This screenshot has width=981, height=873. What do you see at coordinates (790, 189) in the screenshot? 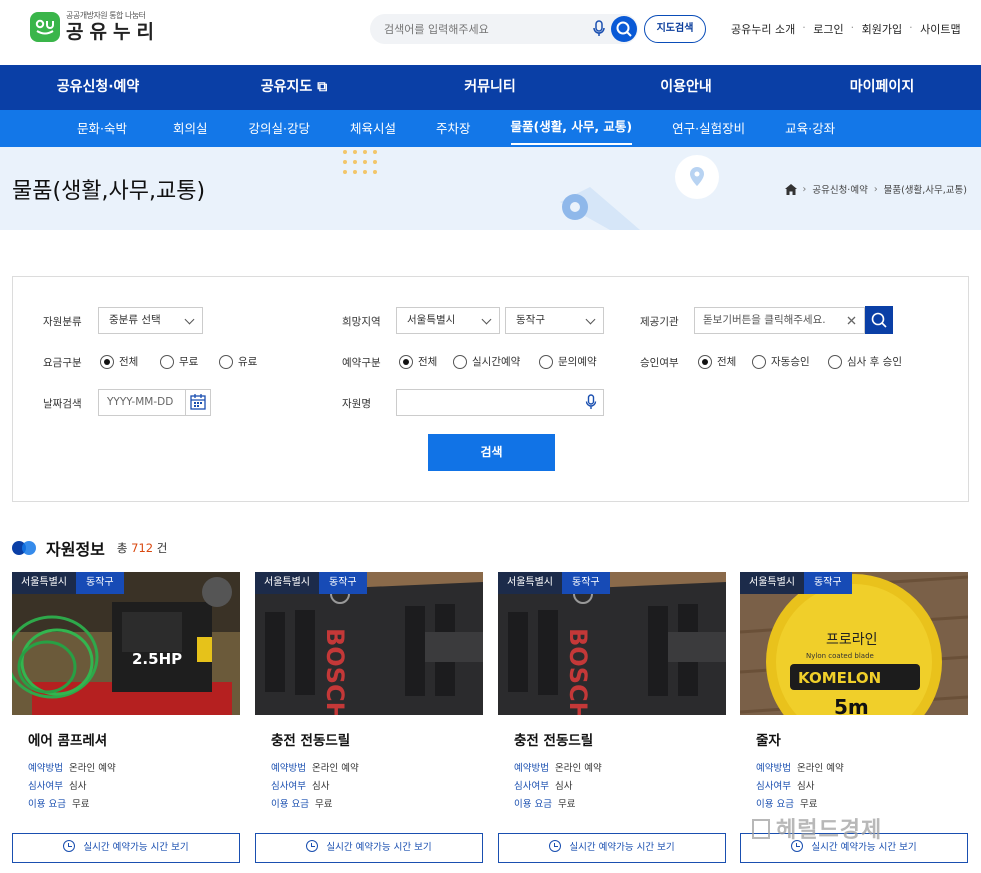
I see `home-icon` at bounding box center [790, 189].